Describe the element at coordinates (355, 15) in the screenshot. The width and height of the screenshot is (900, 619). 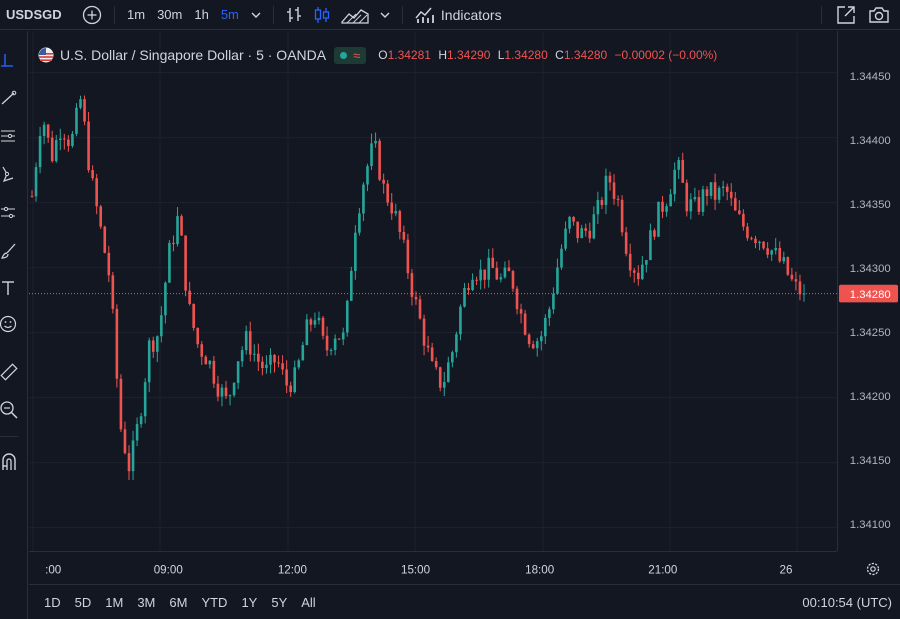
I see `area-style-button` at that location.